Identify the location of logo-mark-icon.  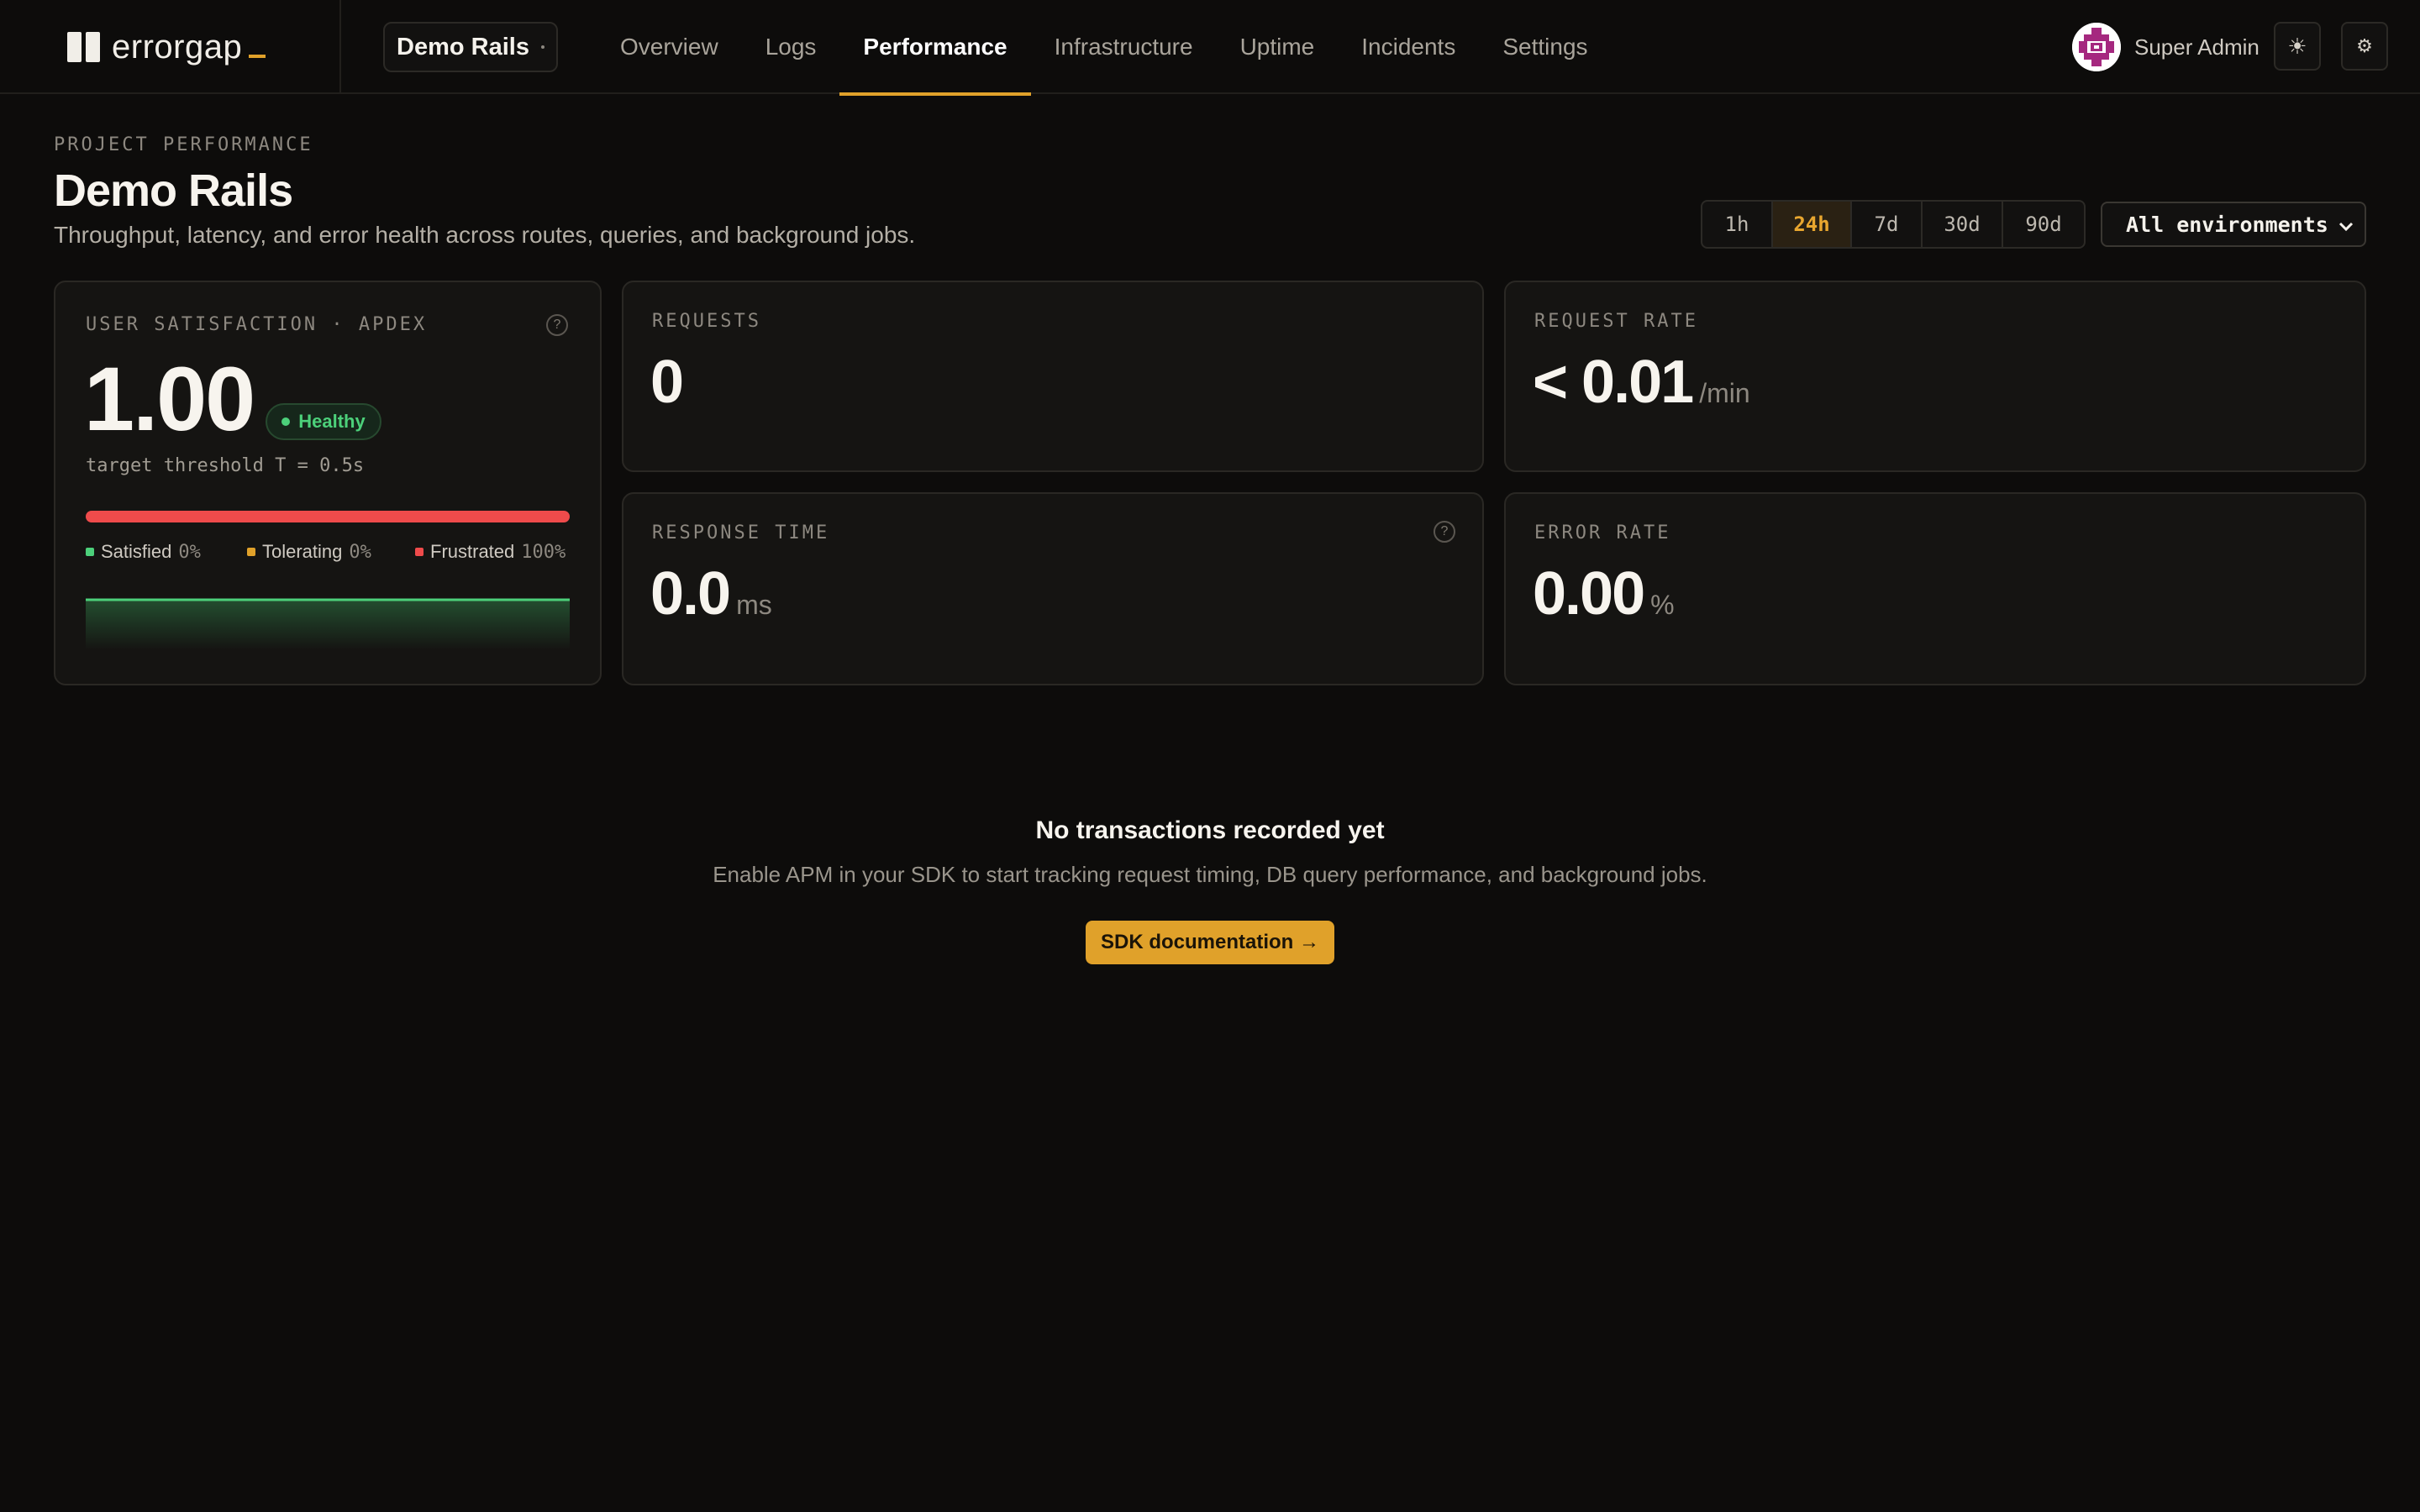
(83, 47).